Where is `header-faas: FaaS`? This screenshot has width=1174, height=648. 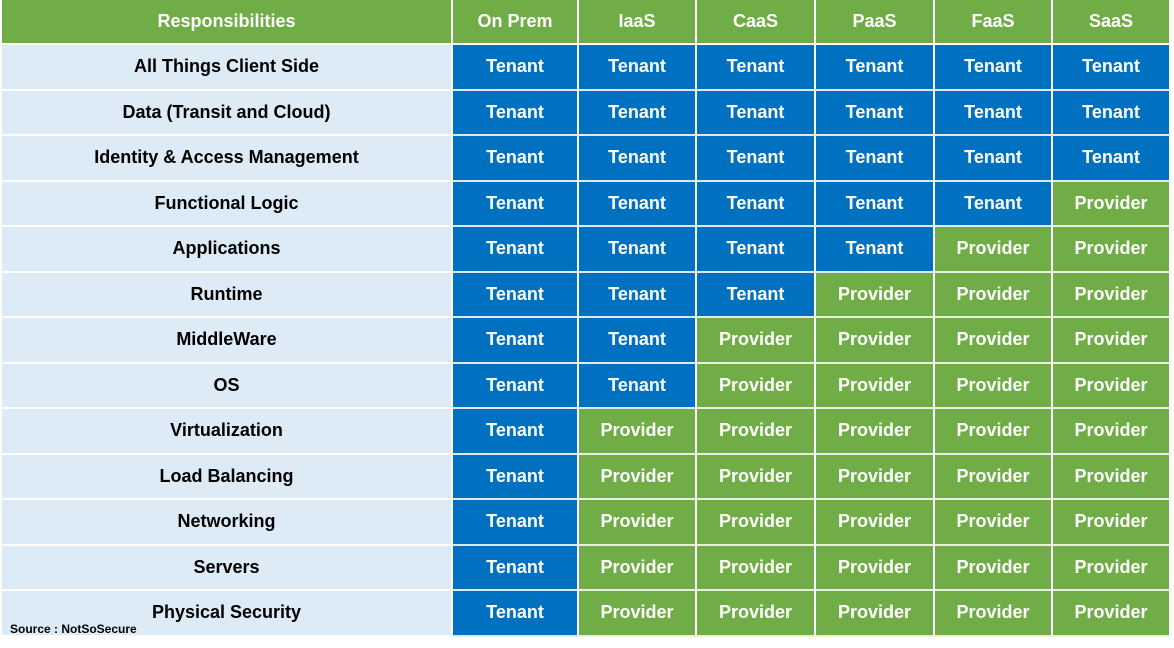
header-faas: FaaS is located at coordinates (994, 22).